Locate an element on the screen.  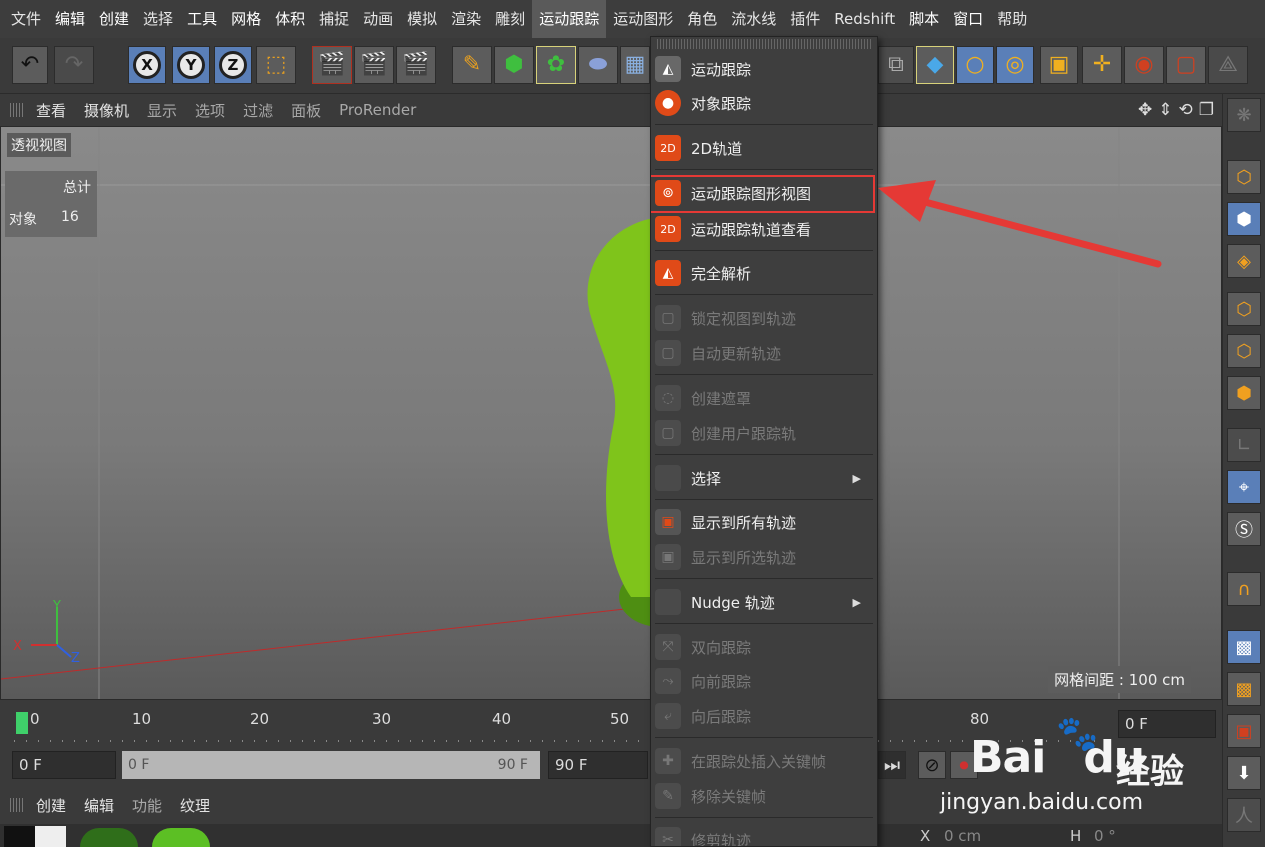
menu-mograph: 运动图形 is located at coordinates (643, 19).